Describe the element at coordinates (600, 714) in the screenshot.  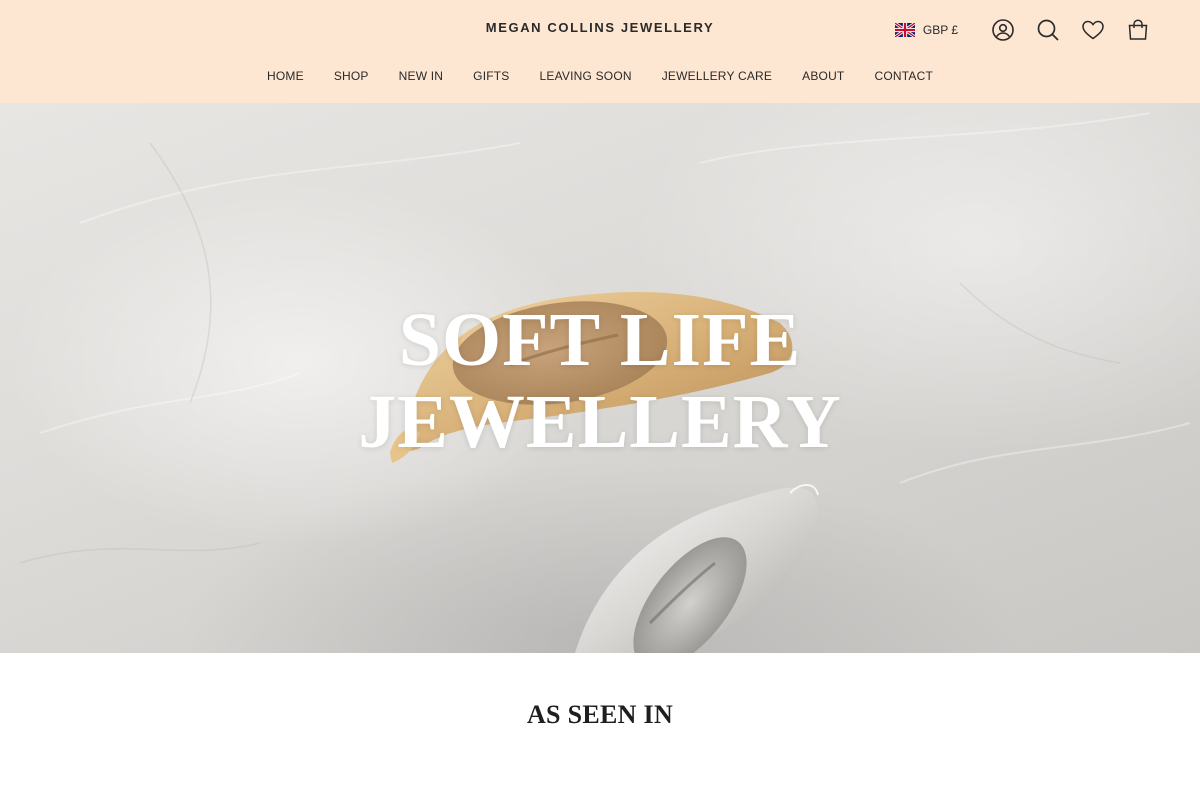
I see `as-seen-in-heading: AS SEEN IN` at that location.